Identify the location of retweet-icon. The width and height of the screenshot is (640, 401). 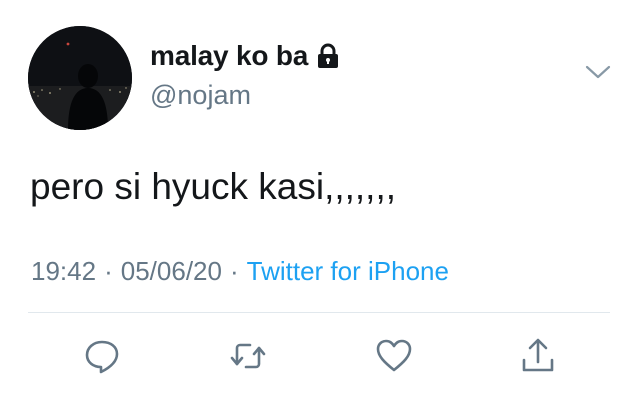
(248, 356).